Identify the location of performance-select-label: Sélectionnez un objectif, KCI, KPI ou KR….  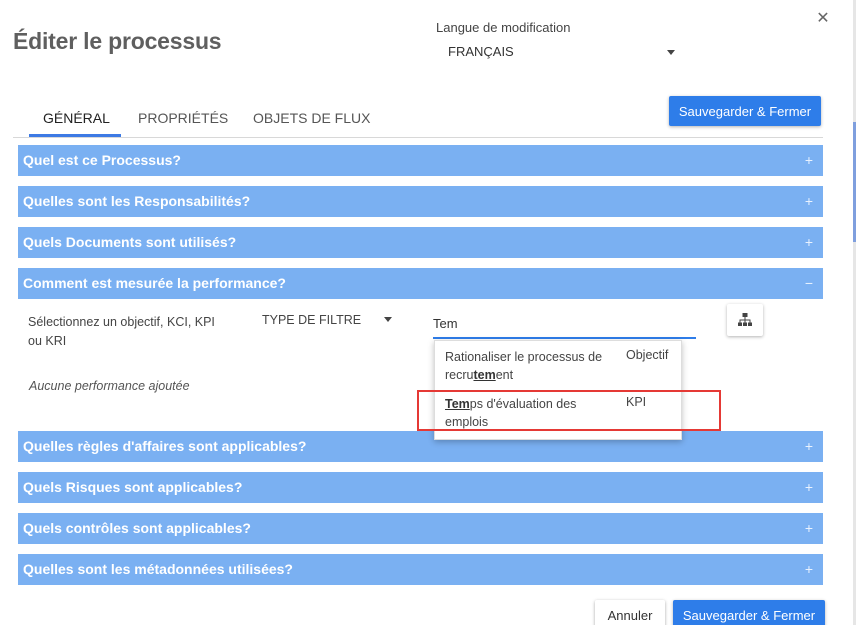
(121, 331).